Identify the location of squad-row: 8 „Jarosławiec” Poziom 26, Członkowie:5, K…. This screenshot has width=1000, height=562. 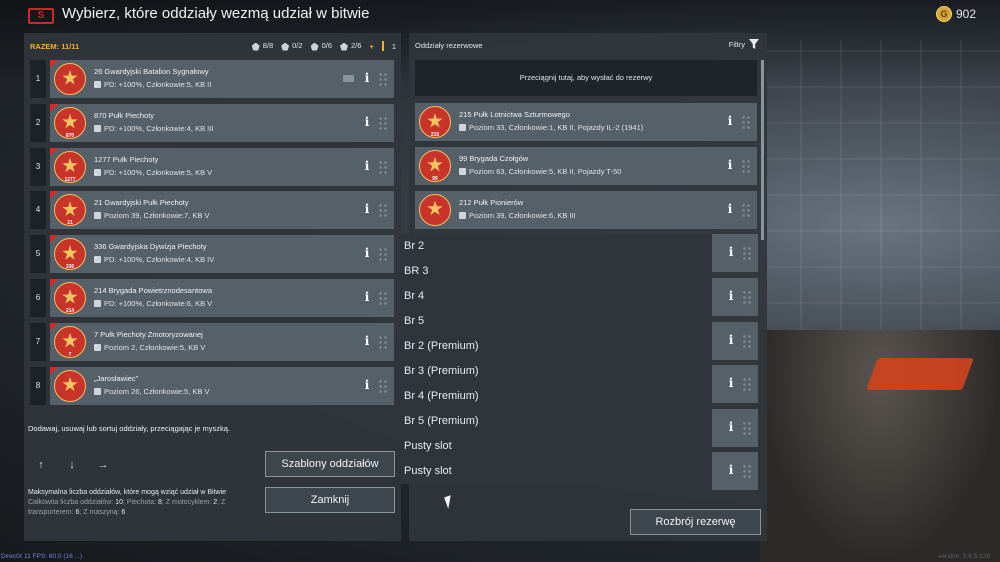
(212, 385).